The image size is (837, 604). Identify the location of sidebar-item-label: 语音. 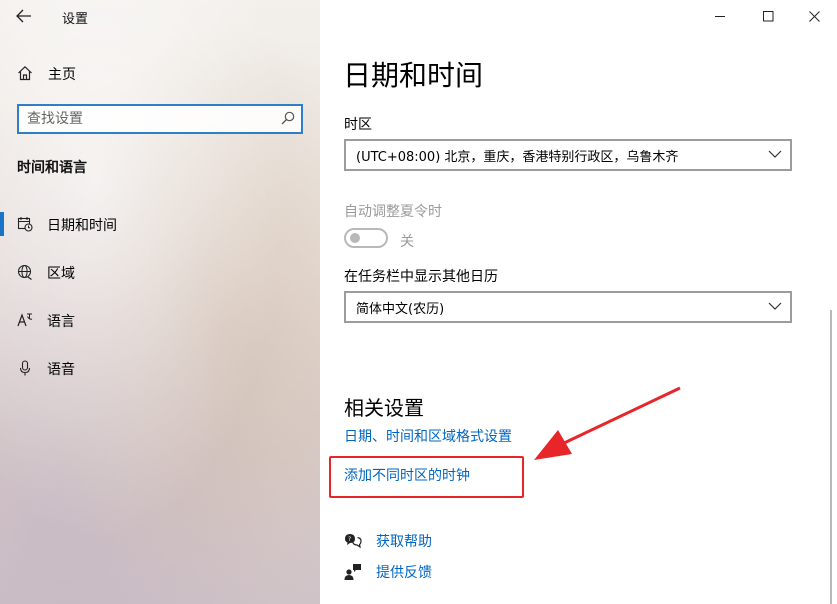
(61, 370).